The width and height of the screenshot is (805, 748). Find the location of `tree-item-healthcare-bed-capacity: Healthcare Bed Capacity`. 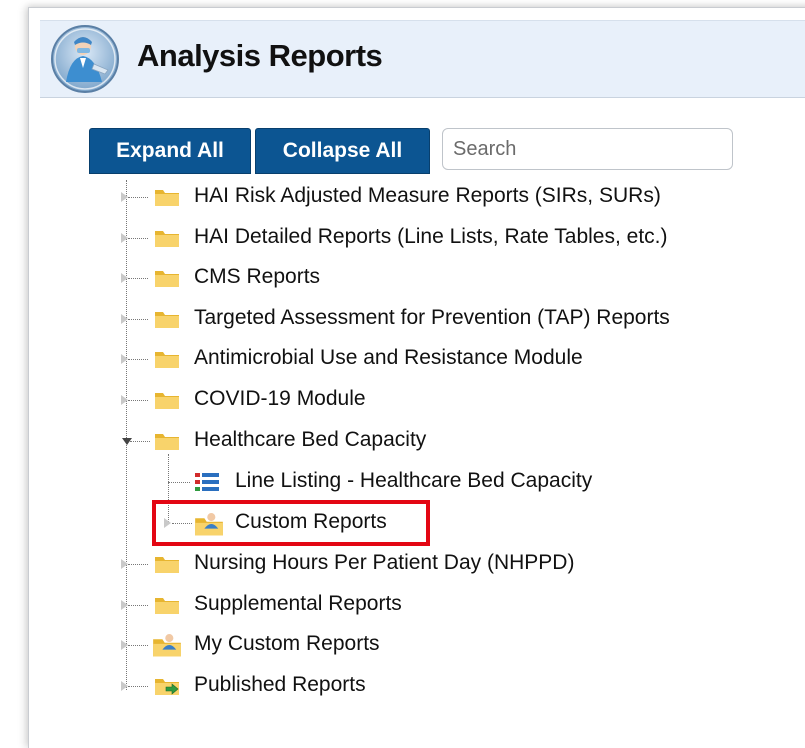

tree-item-healthcare-bed-capacity: Healthcare Bed Capacity is located at coordinates (348, 441).